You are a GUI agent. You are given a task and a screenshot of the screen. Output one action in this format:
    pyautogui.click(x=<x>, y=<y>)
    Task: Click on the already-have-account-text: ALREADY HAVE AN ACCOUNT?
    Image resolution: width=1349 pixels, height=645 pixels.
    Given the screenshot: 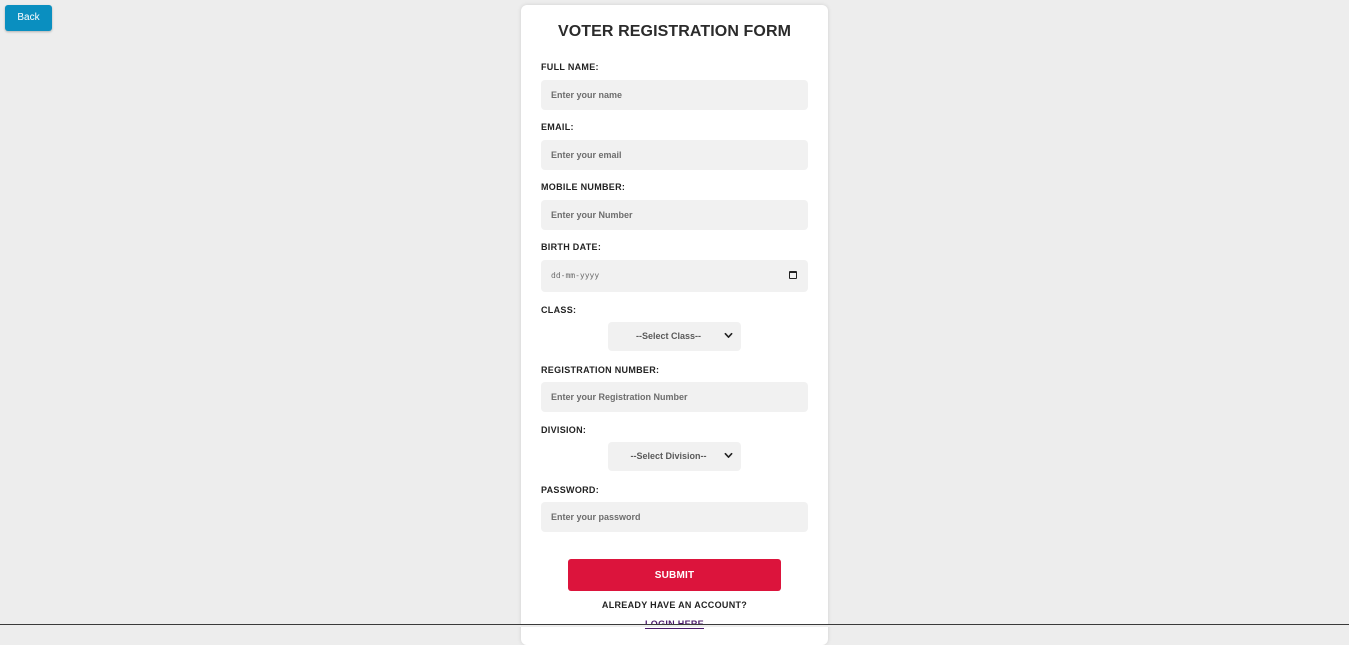 What is the action you would take?
    pyautogui.click(x=674, y=605)
    